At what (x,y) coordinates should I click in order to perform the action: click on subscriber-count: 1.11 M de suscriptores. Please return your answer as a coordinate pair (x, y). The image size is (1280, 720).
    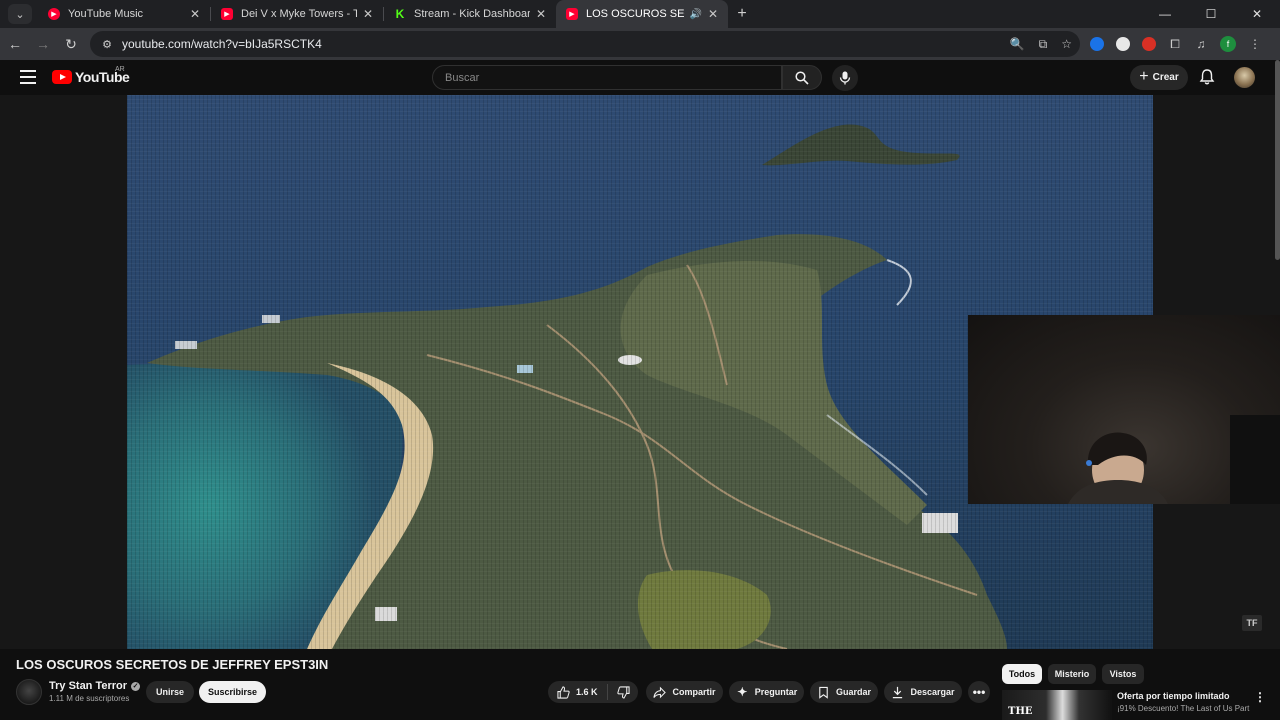
    Looking at the image, I should click on (89, 698).